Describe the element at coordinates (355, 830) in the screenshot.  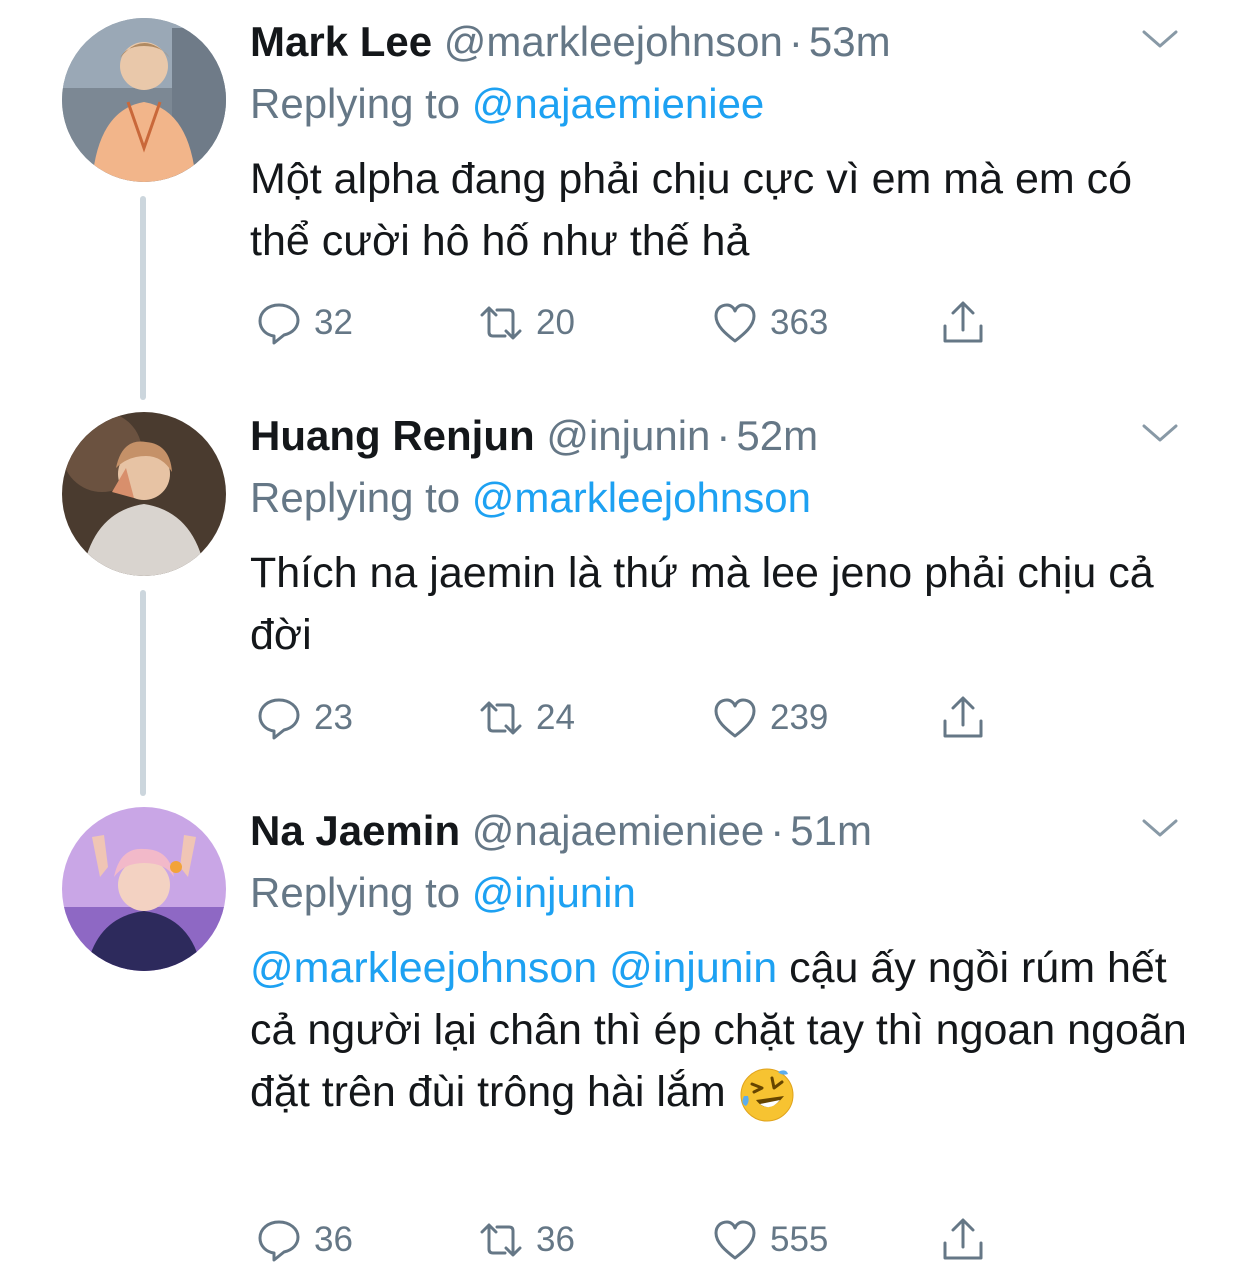
I see `display-name: Na Jaemin` at that location.